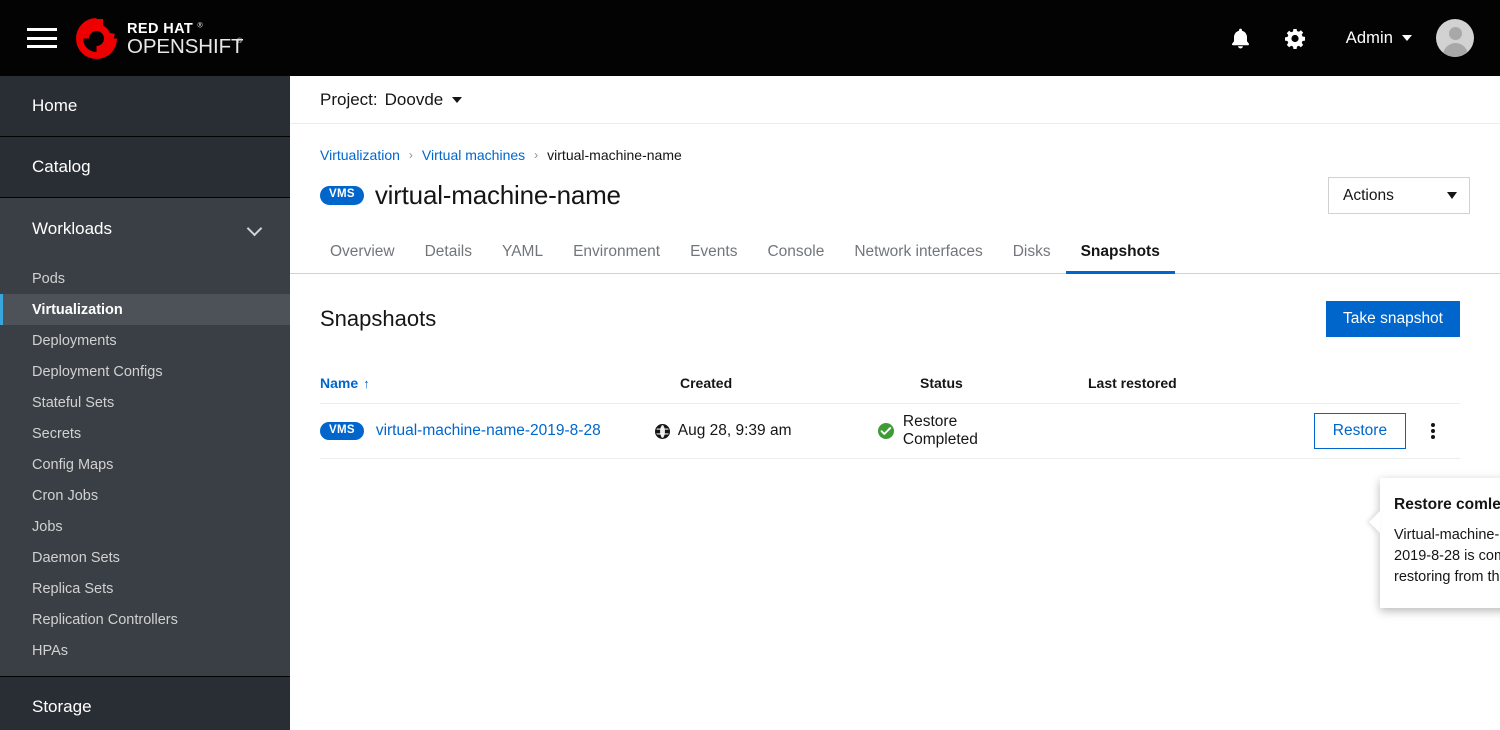 The image size is (1500, 730). Describe the element at coordinates (1399, 195) in the screenshot. I see `actions-dropdown: Actions` at that location.